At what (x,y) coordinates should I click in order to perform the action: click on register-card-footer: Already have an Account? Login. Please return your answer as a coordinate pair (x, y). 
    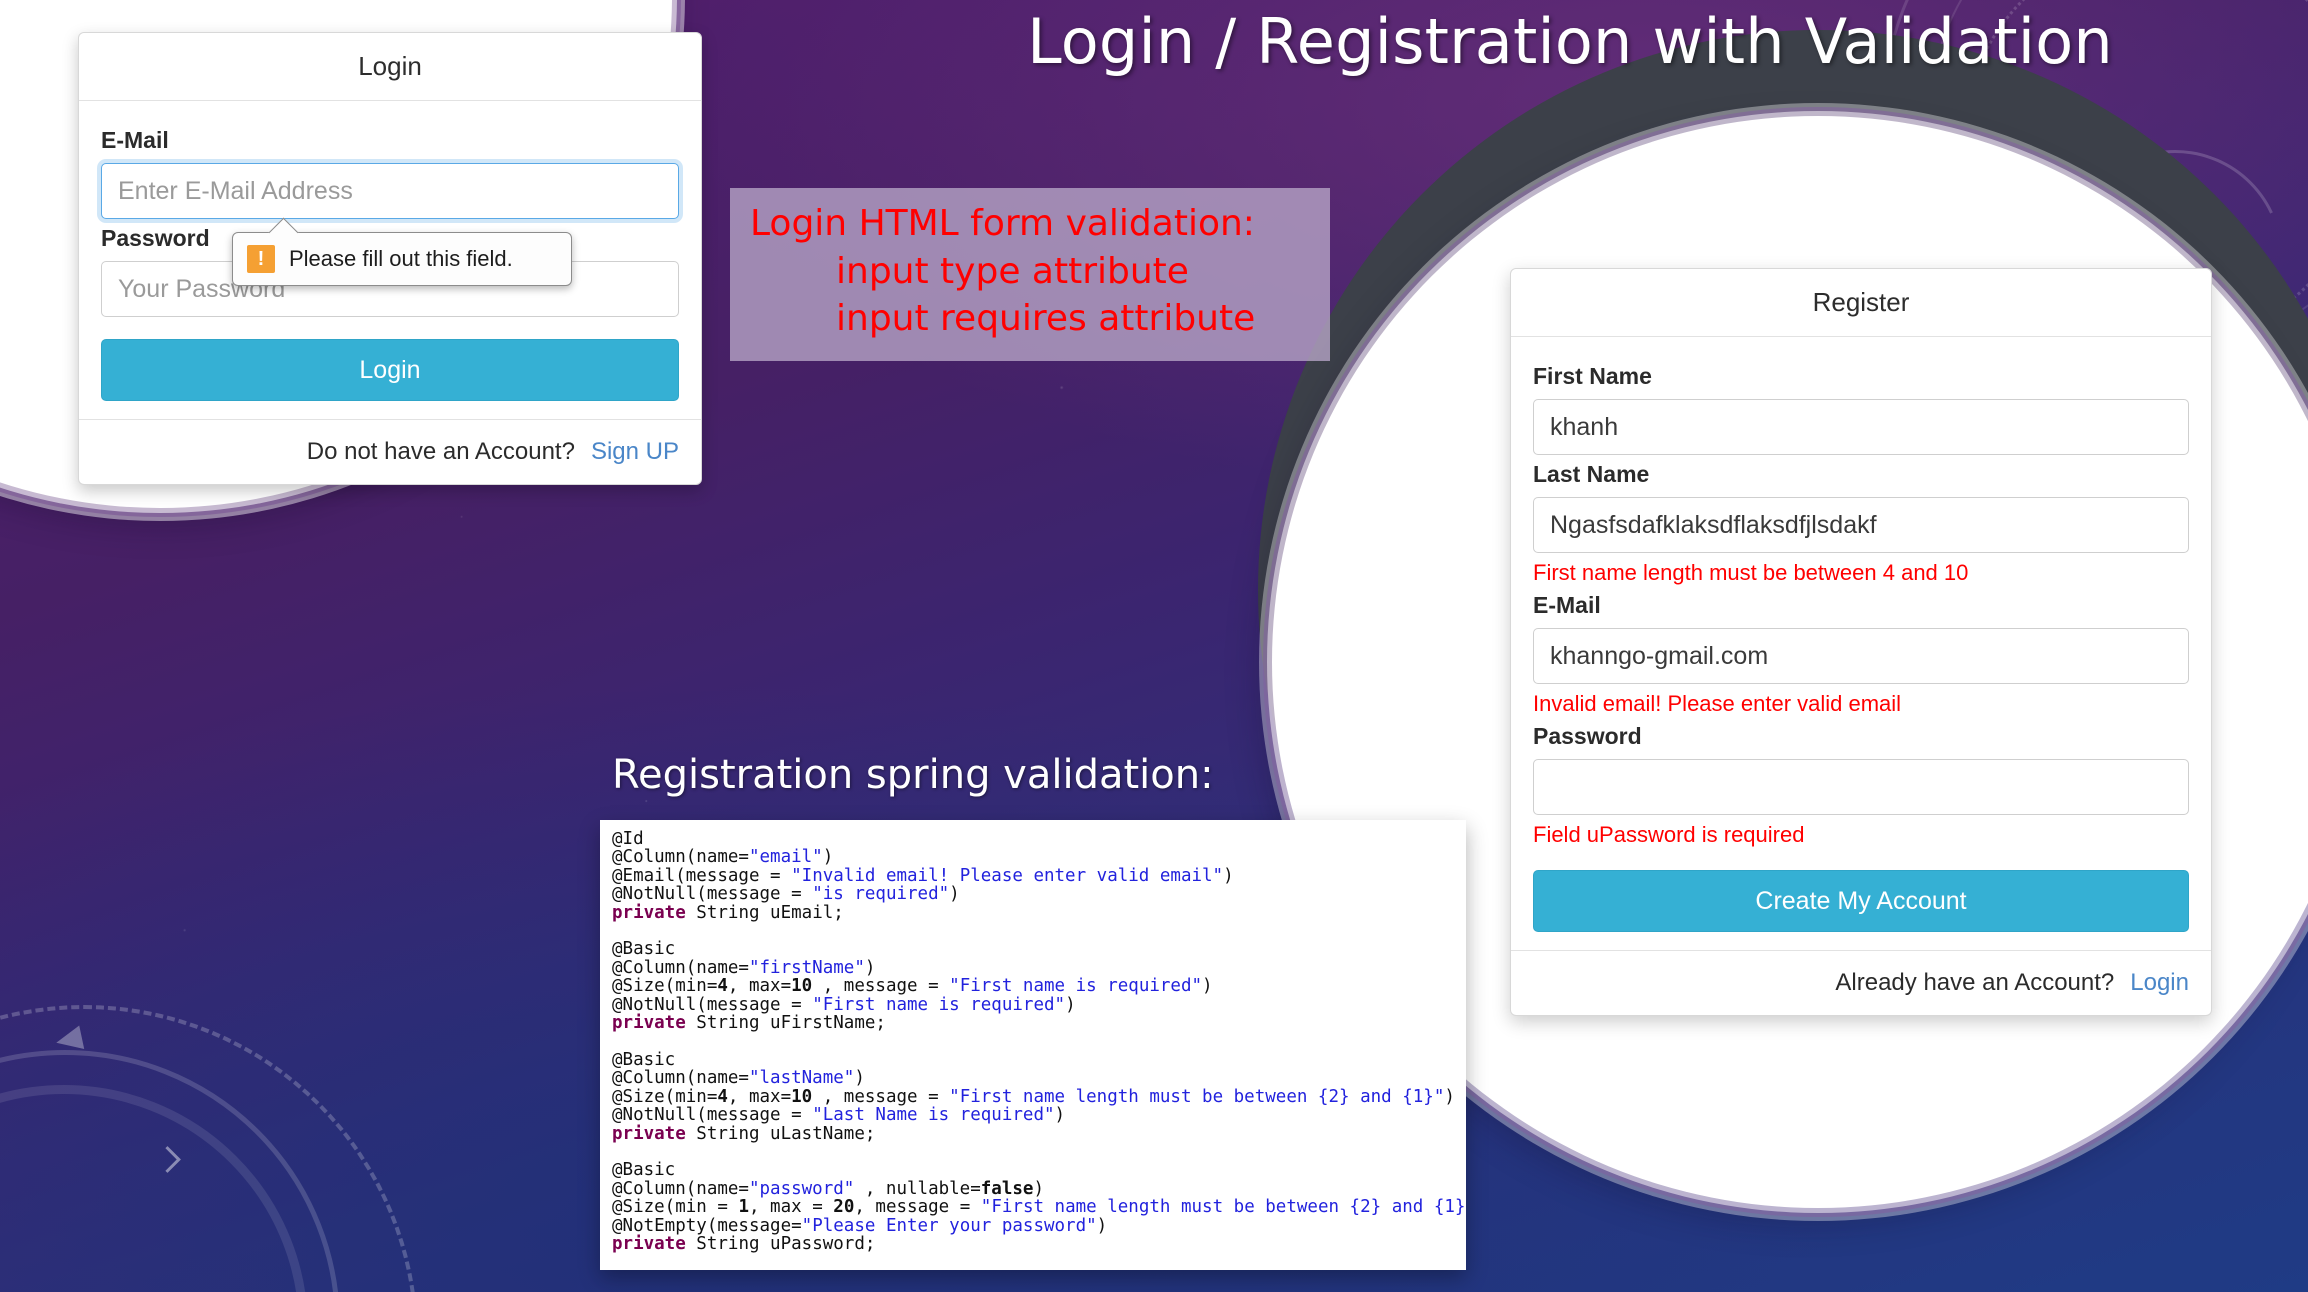
    Looking at the image, I should click on (1861, 982).